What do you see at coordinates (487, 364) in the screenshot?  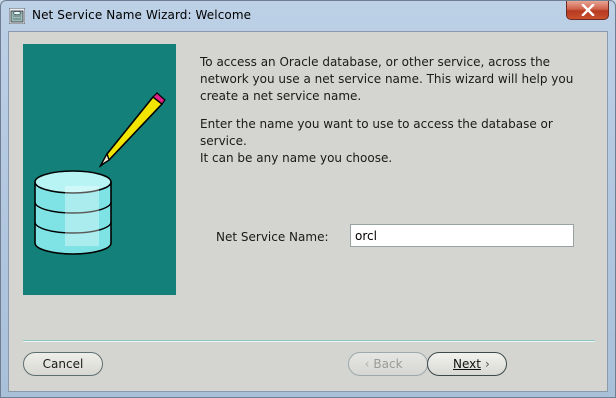 I see `chevron-right-icon: ›` at bounding box center [487, 364].